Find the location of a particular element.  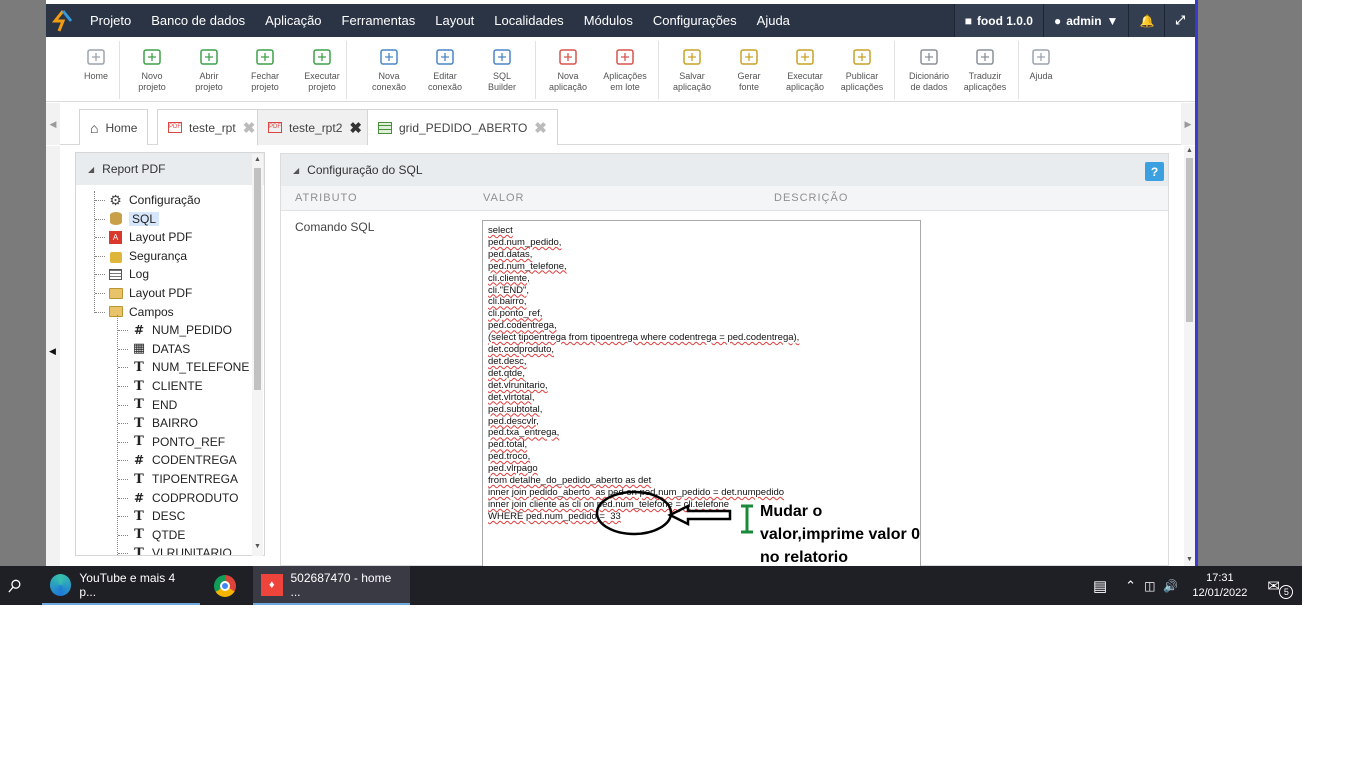

user-menu: ● admin ▼ is located at coordinates (1085, 20).